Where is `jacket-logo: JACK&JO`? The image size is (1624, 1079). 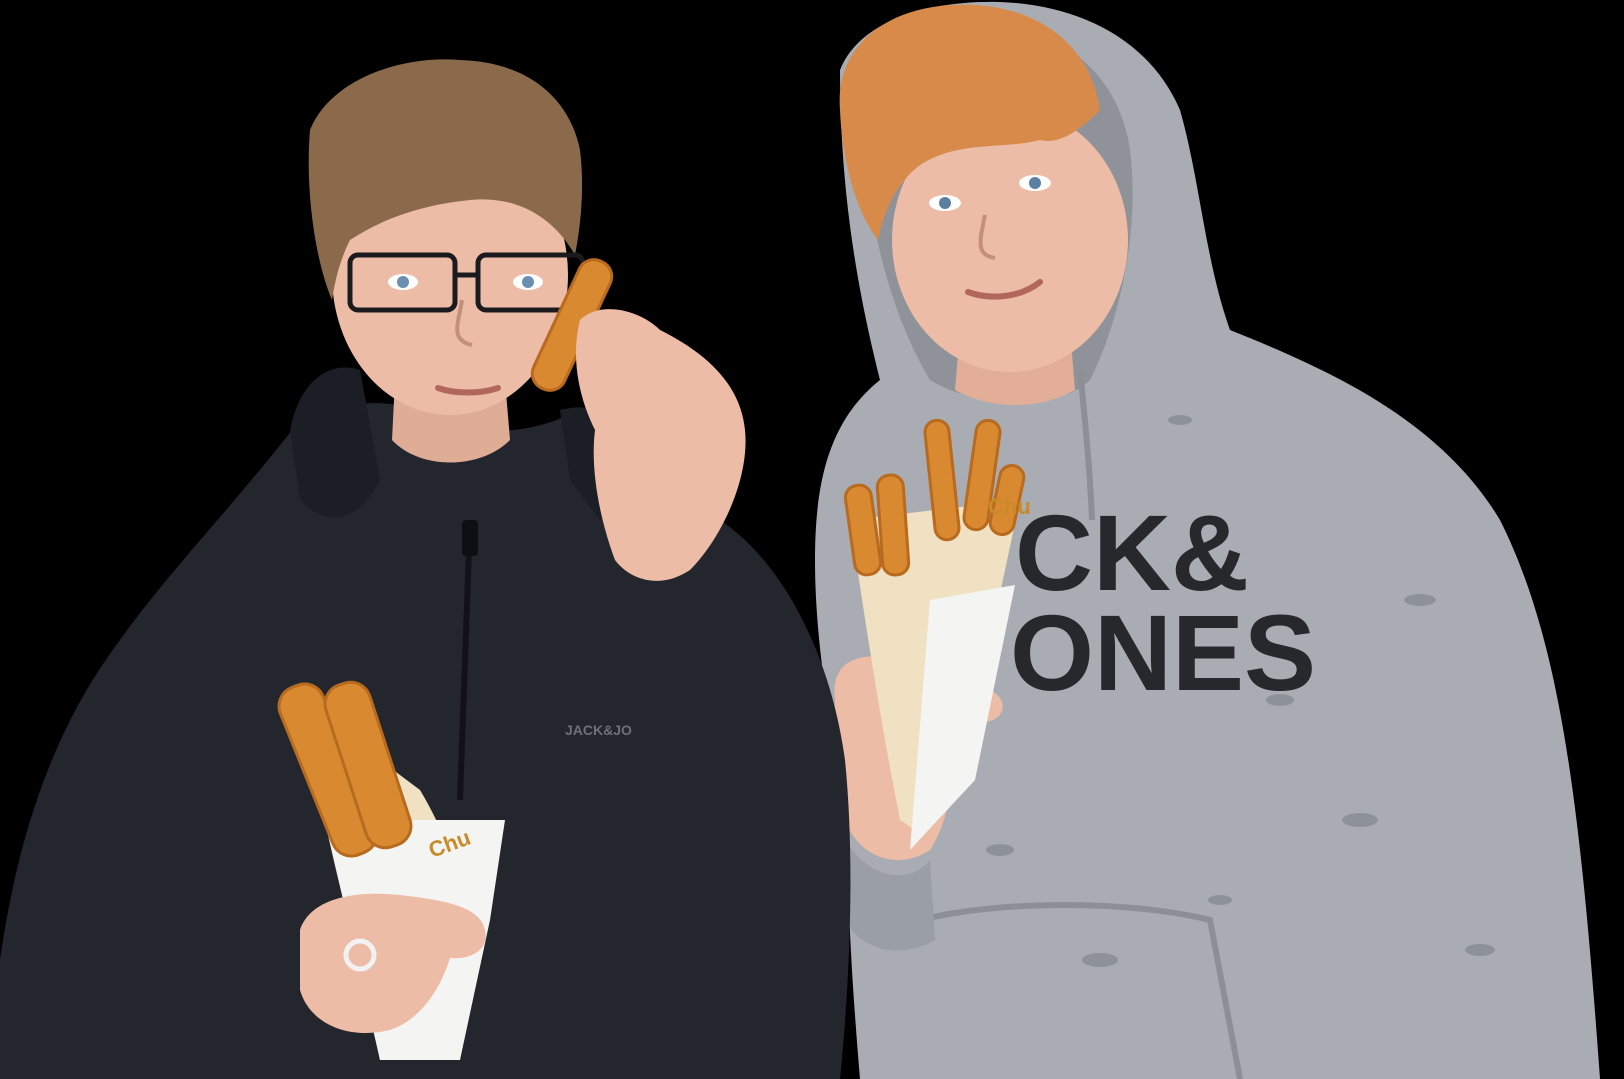
jacket-logo: JACK&JO is located at coordinates (598, 730).